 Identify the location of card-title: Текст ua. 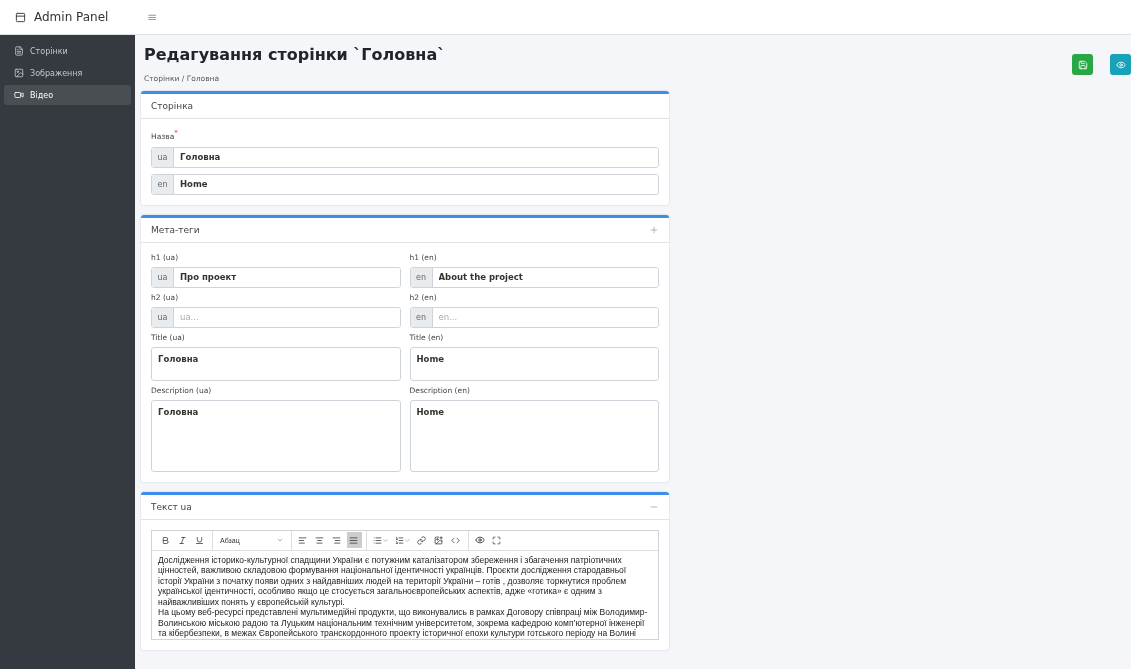
(171, 506).